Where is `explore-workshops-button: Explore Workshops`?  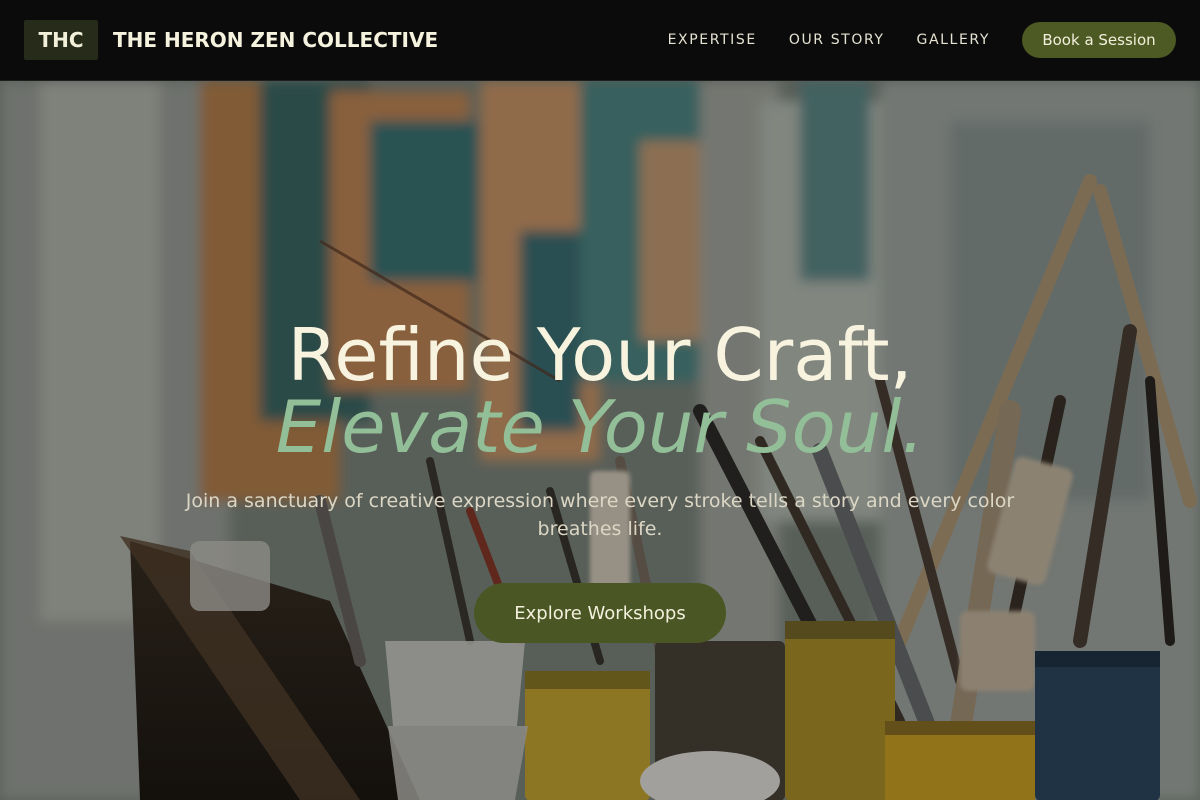 explore-workshops-button: Explore Workshops is located at coordinates (600, 613).